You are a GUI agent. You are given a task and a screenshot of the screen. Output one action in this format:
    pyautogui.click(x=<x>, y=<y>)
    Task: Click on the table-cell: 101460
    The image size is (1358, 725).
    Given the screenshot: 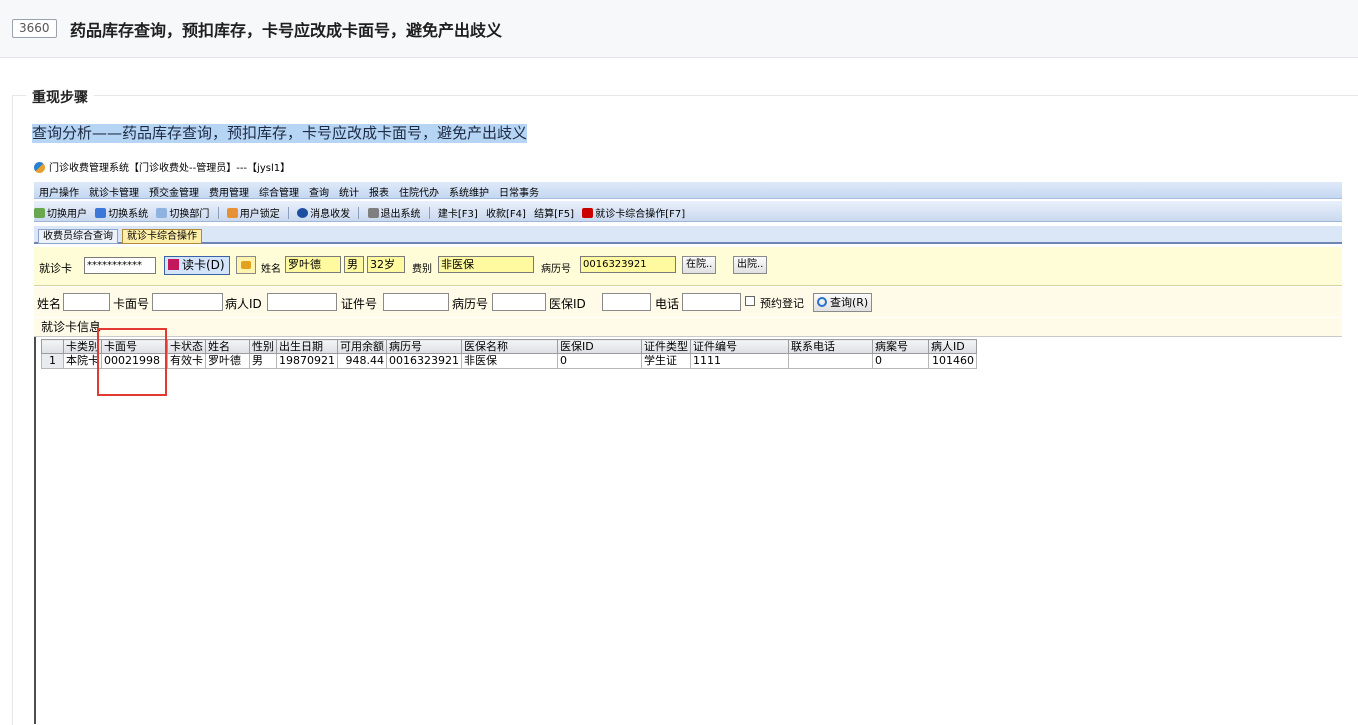 What is the action you would take?
    pyautogui.click(x=952, y=361)
    